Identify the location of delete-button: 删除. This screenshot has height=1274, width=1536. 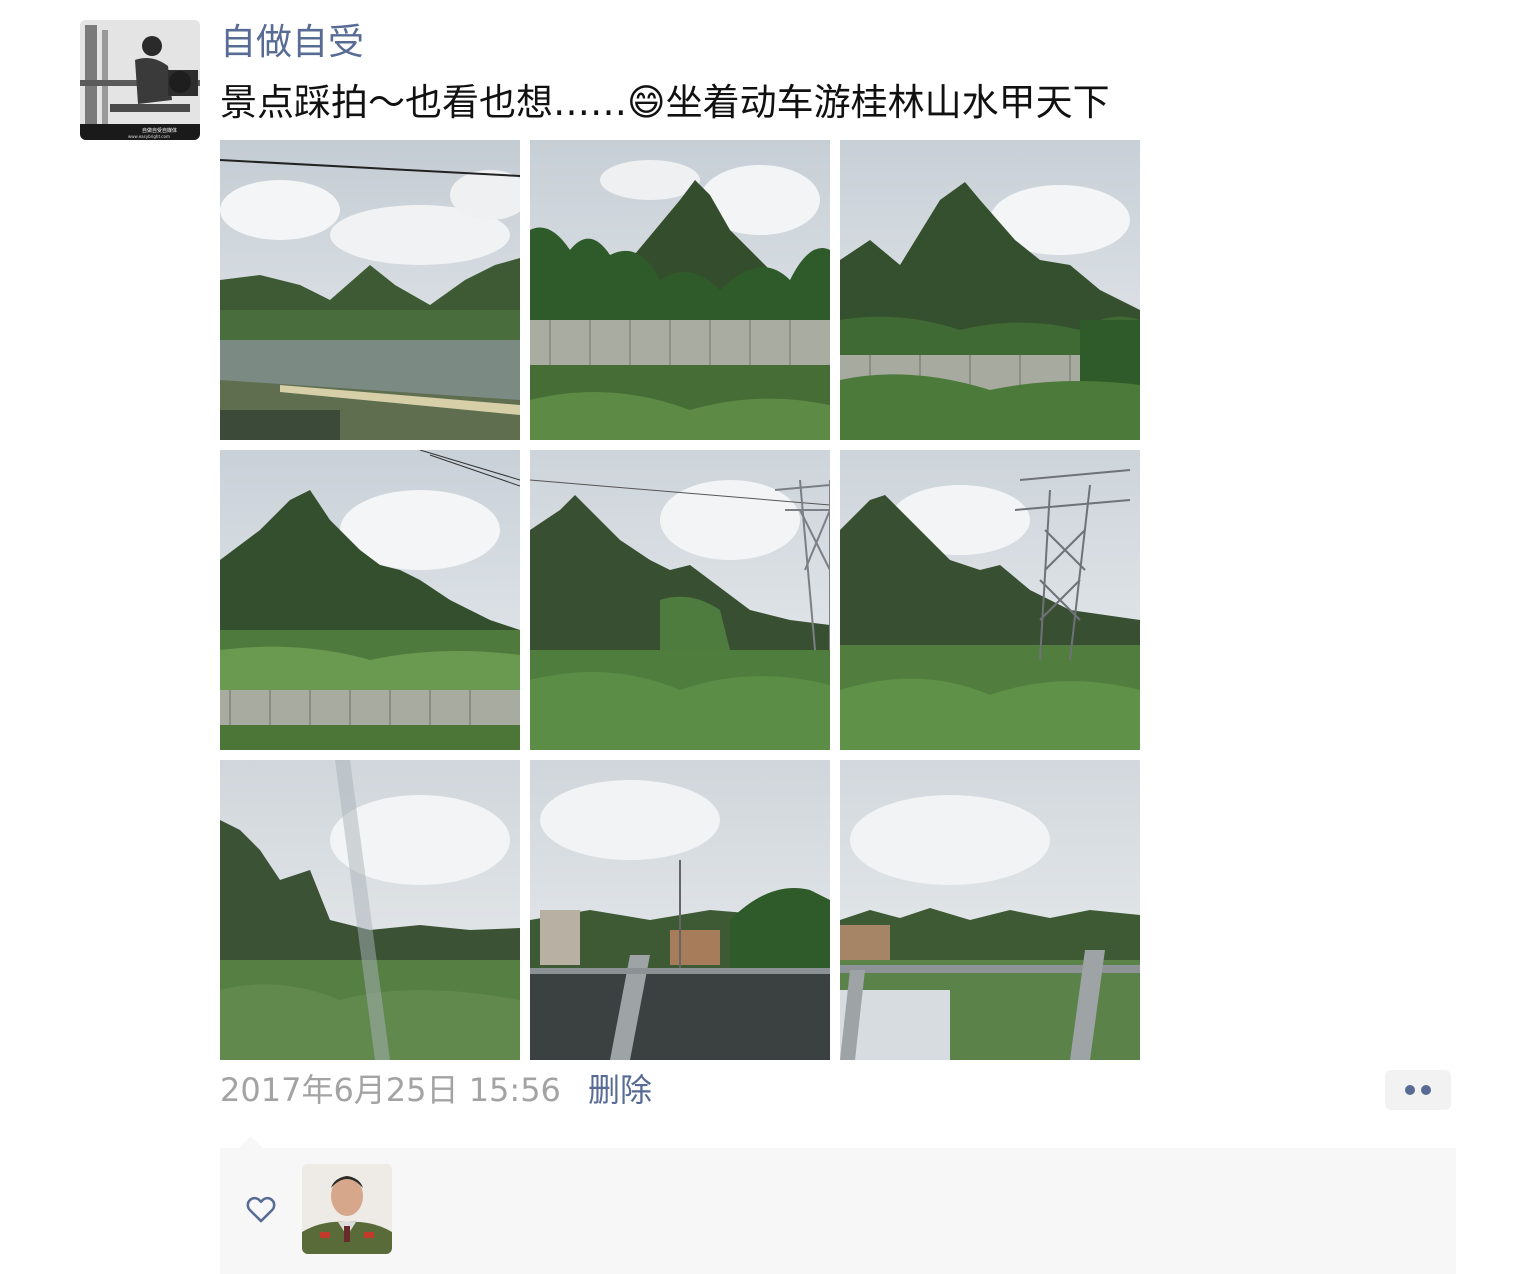
(620, 1090).